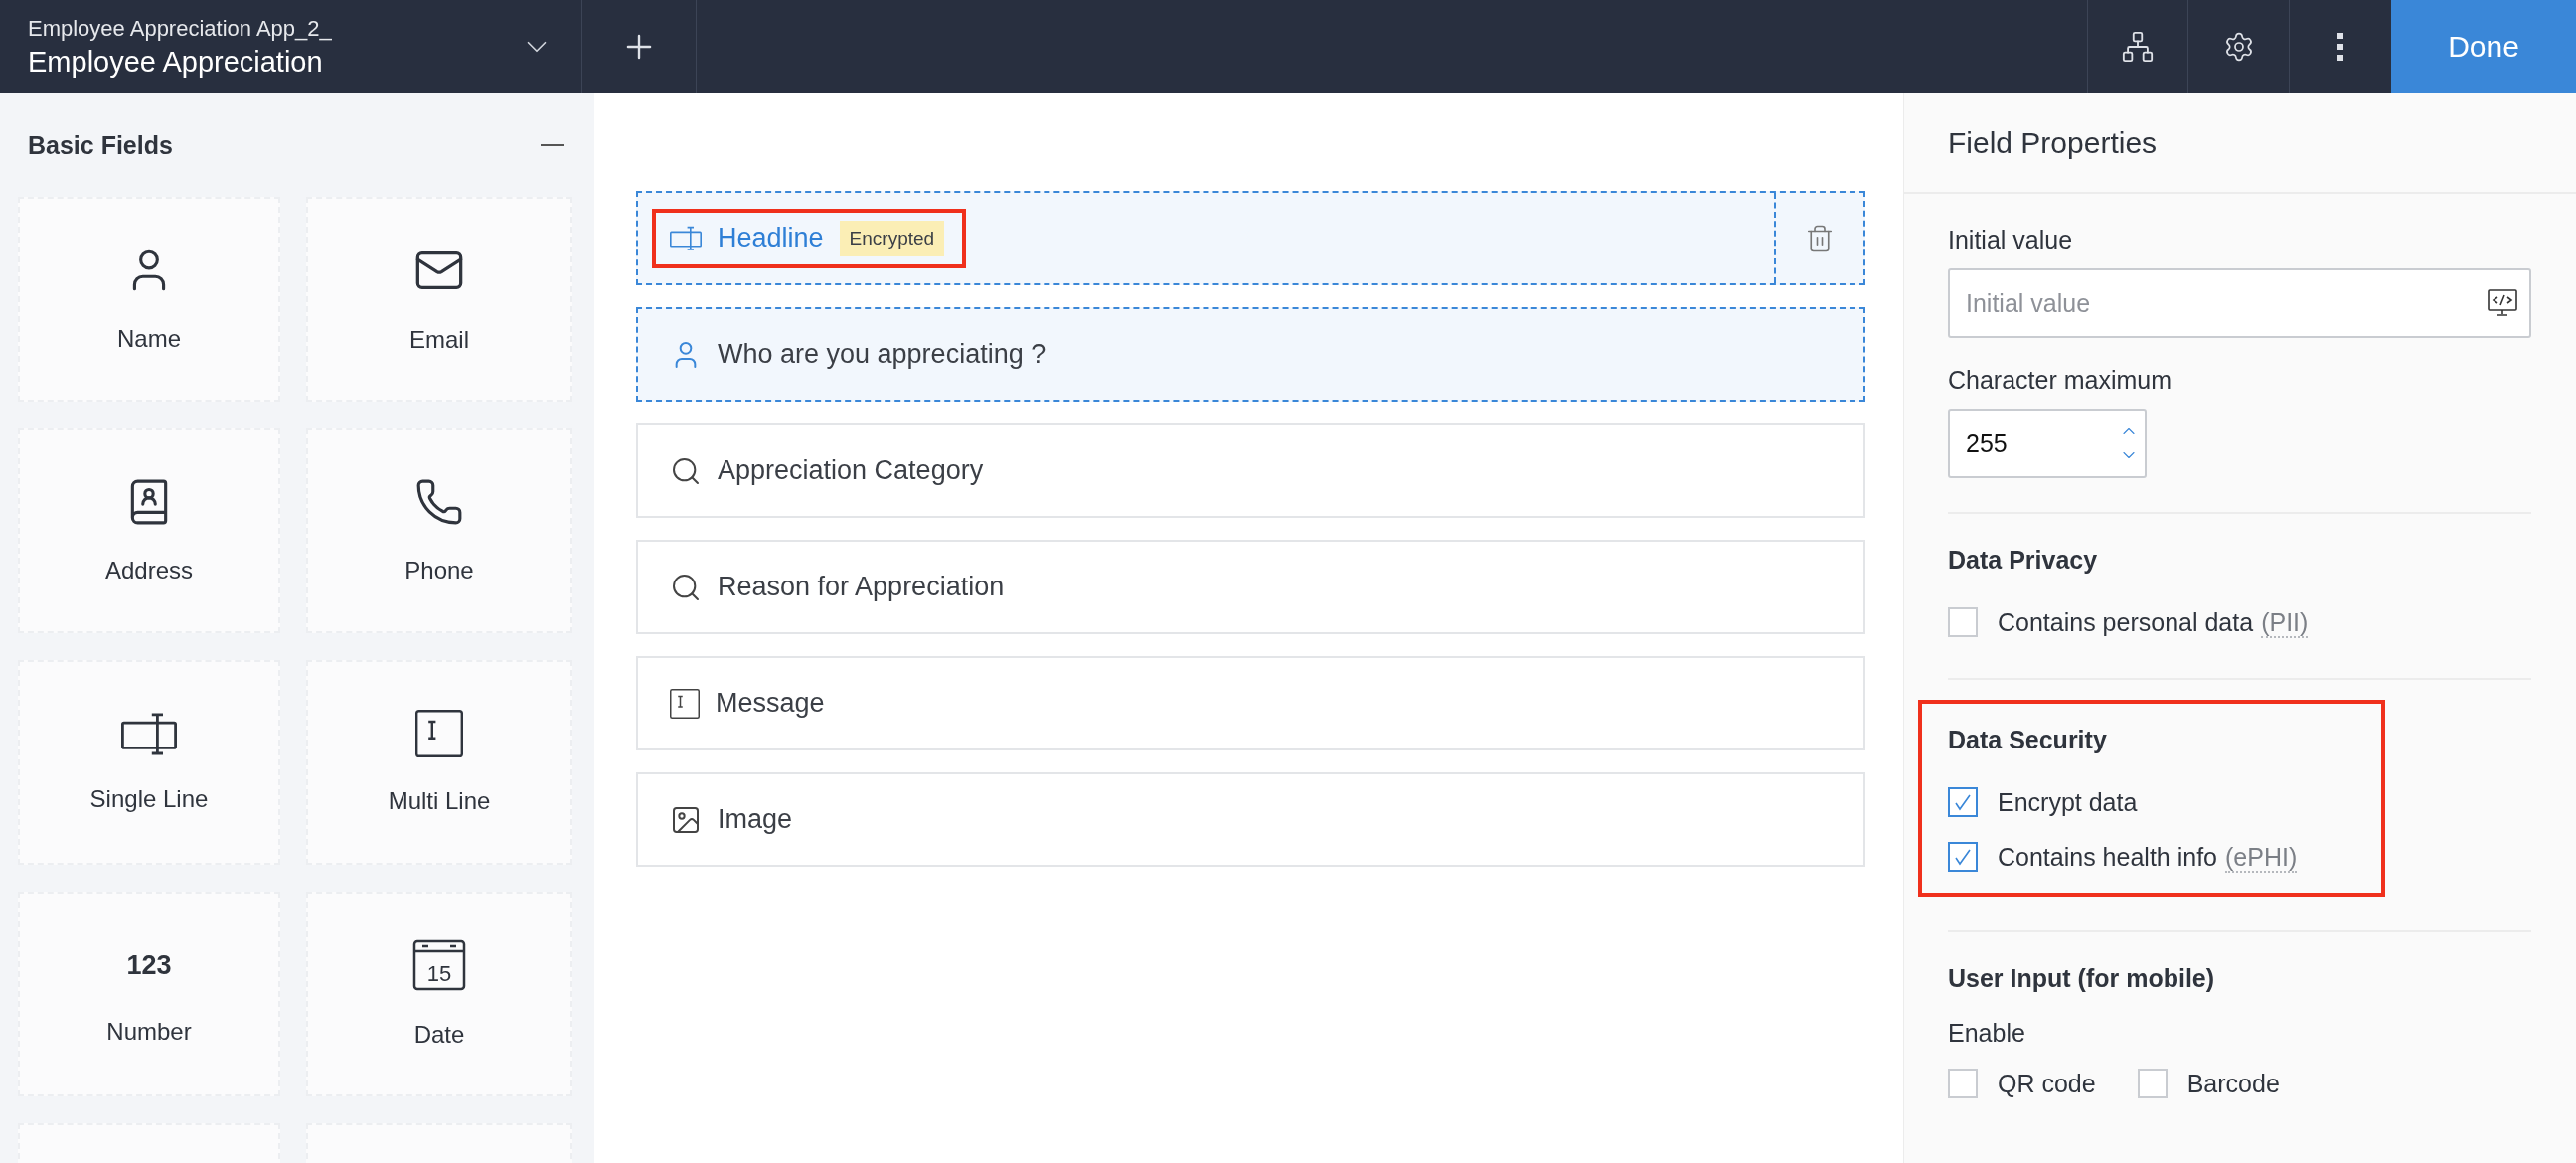 The height and width of the screenshot is (1163, 2576). Describe the element at coordinates (149, 1032) in the screenshot. I see `field-card-label: Number` at that location.